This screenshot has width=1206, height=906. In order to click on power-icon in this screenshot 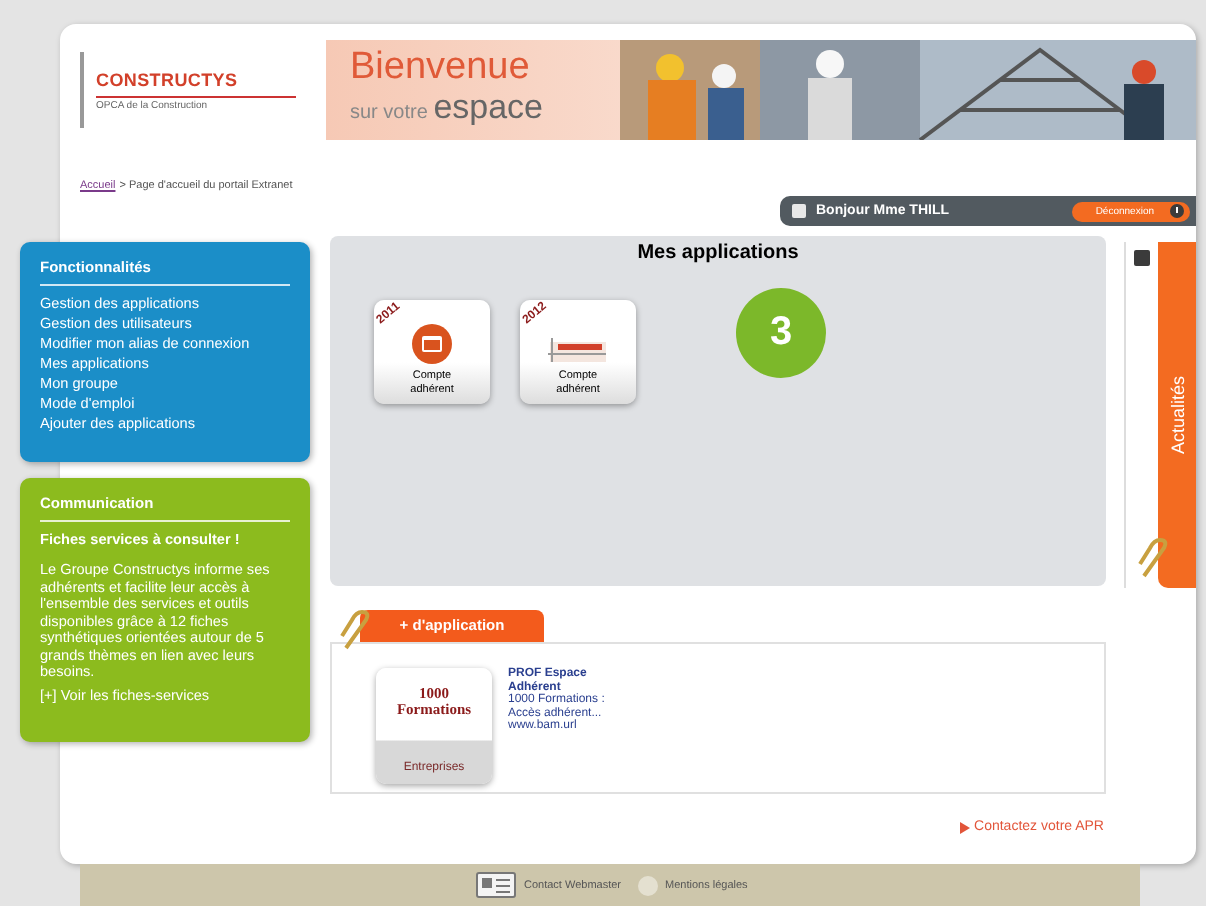, I will do `click(1177, 211)`.